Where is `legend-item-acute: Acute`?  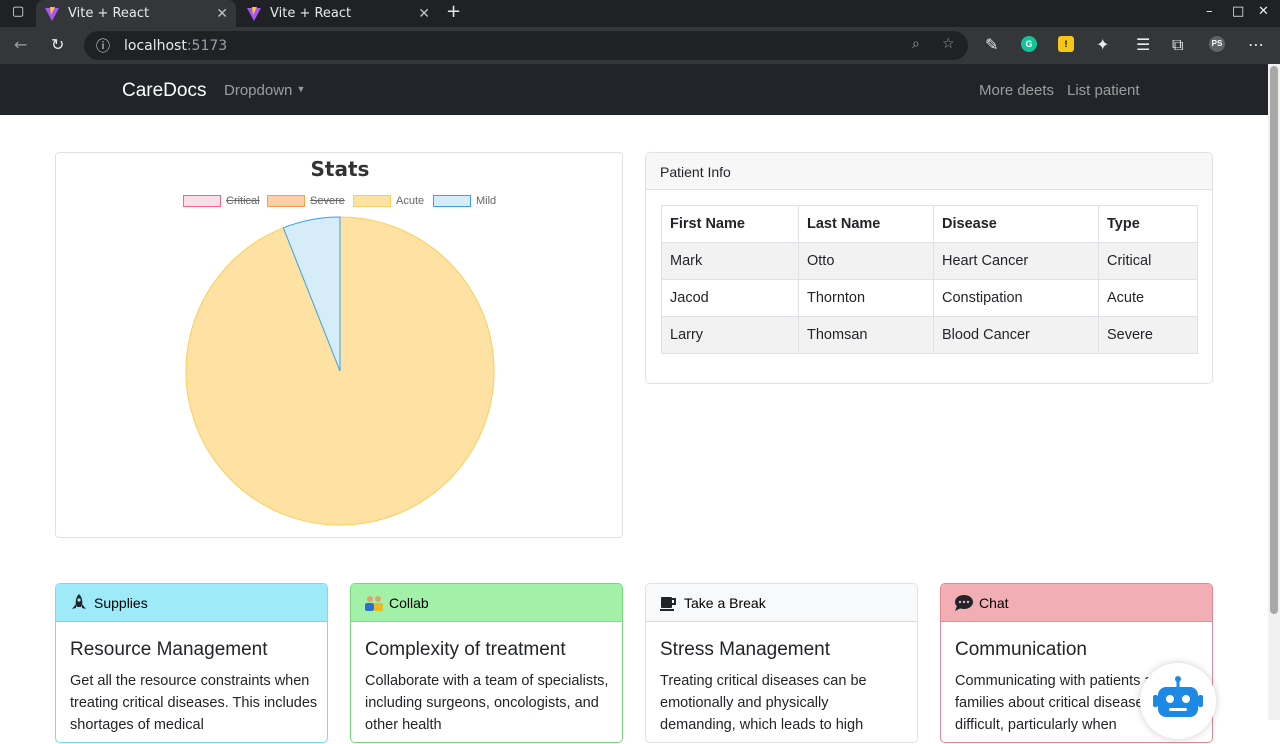
legend-item-acute: Acute is located at coordinates (388, 201).